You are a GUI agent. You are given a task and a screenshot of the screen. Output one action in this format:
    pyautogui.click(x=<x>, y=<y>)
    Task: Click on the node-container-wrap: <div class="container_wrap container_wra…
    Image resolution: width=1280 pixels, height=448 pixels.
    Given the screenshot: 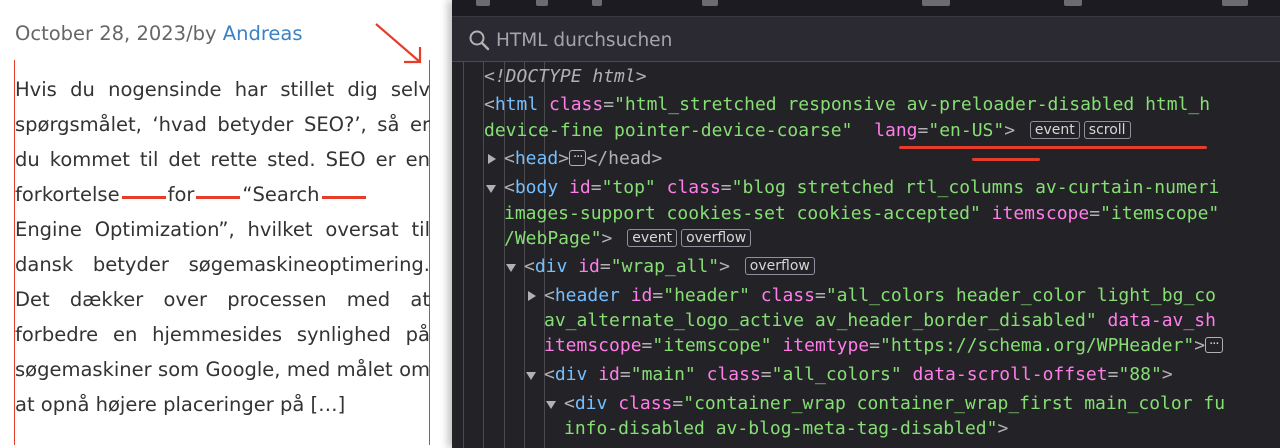 What is the action you would take?
    pyautogui.click(x=885, y=404)
    